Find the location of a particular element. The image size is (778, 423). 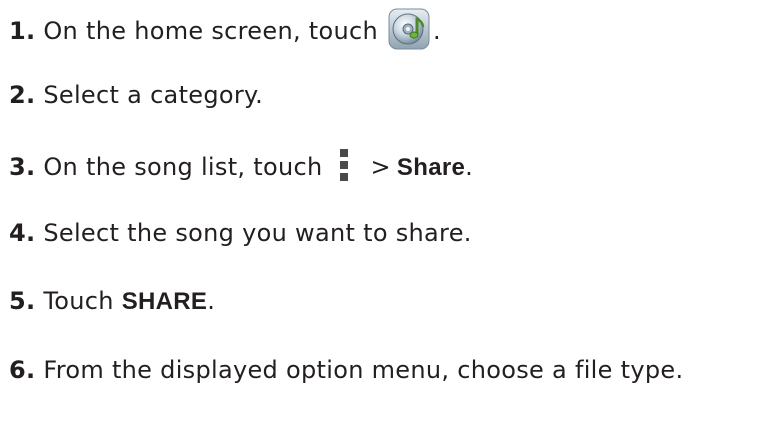

share-button-label: SHARE is located at coordinates (164, 301).